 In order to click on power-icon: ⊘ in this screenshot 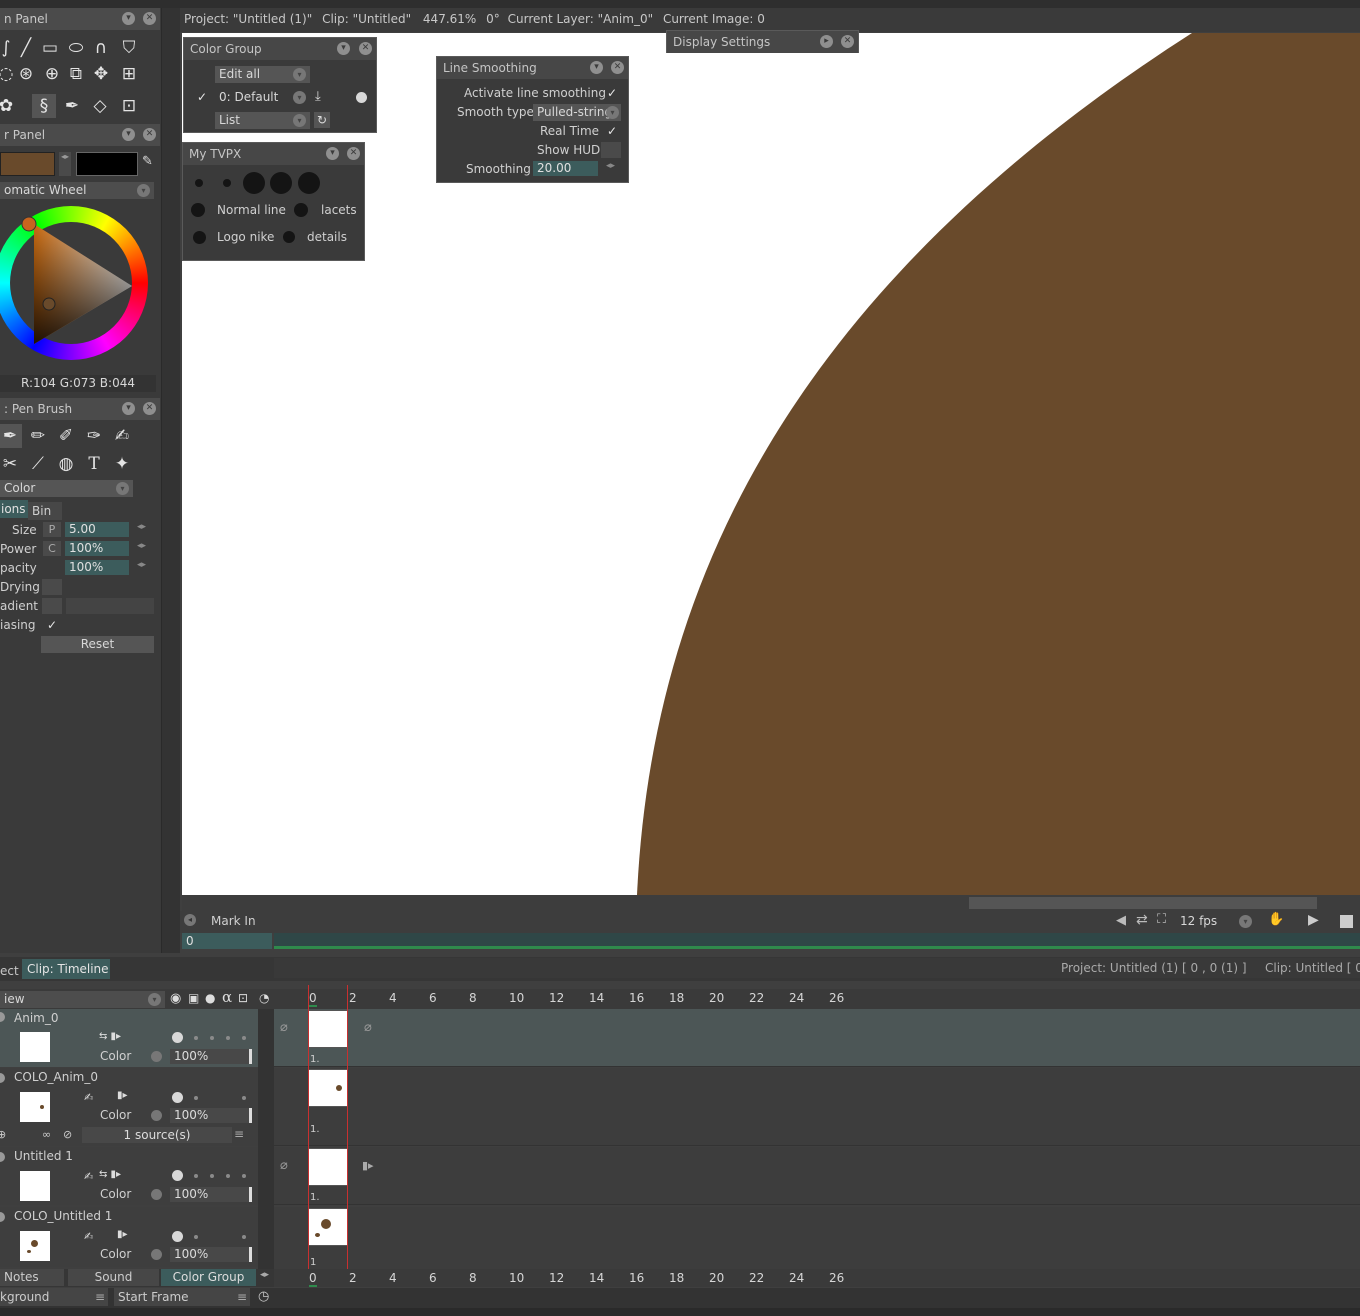, I will do `click(67, 1134)`.